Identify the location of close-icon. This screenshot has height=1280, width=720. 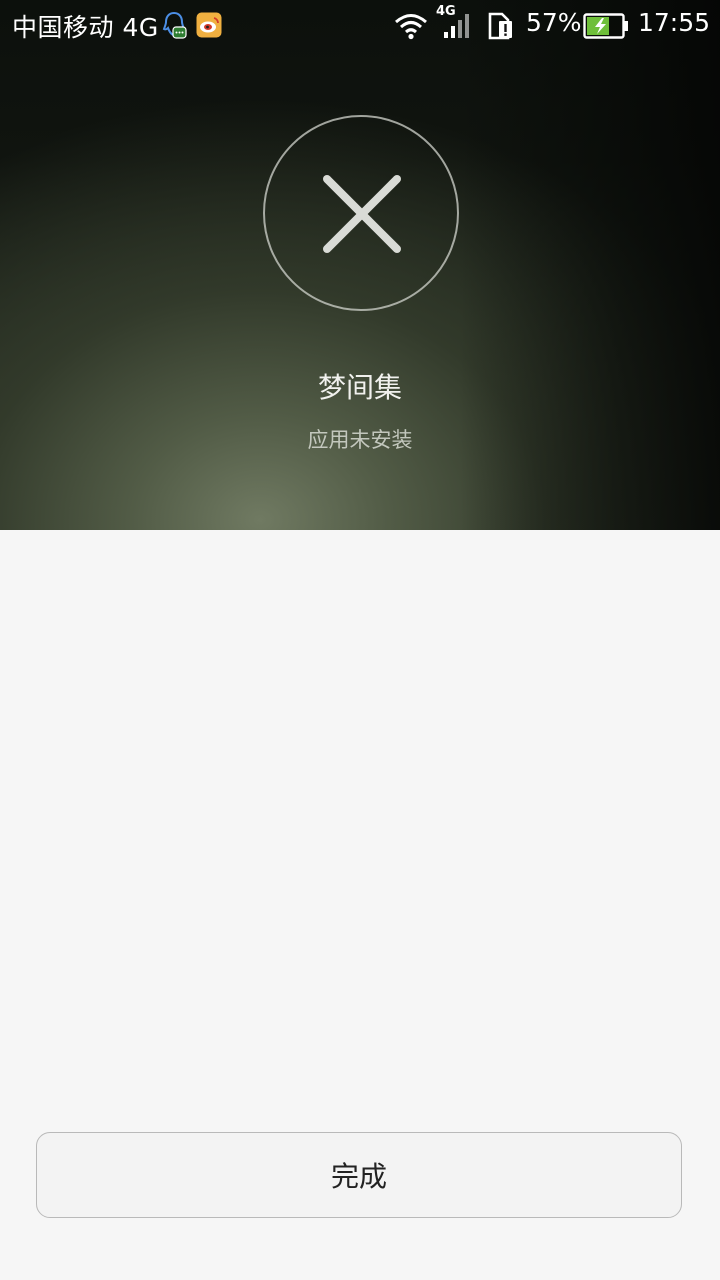
(362, 214).